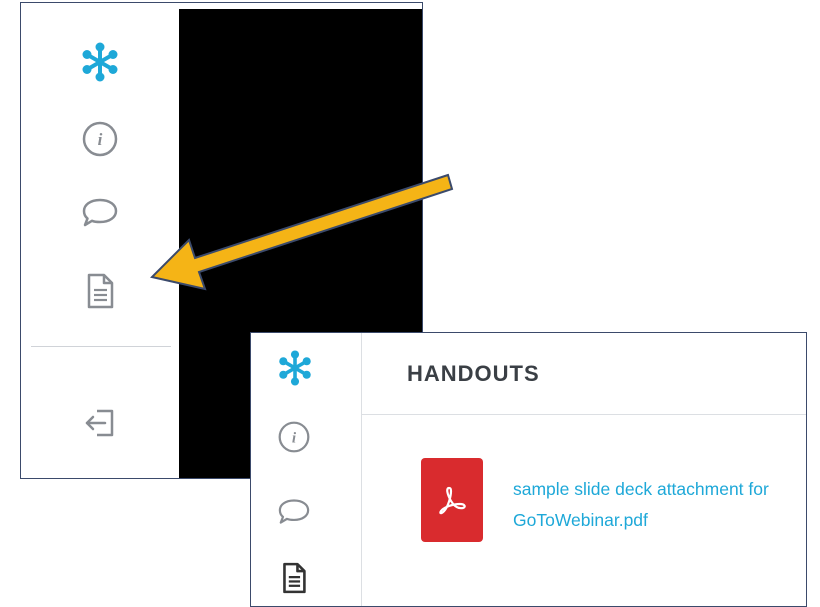 This screenshot has height=607, width=820. I want to click on pdf-icon, so click(452, 500).